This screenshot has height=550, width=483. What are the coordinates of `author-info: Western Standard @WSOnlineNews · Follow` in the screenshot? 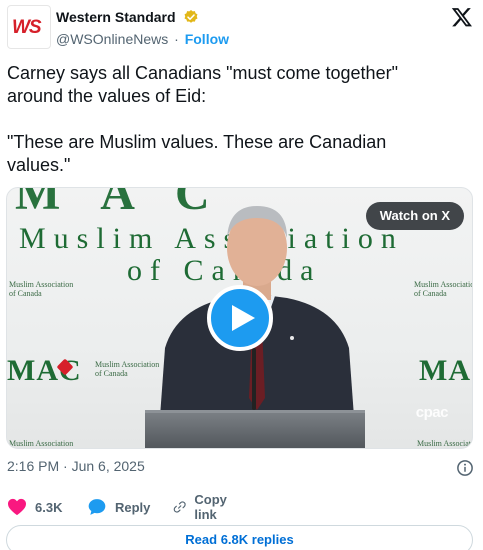 It's located at (142, 27).